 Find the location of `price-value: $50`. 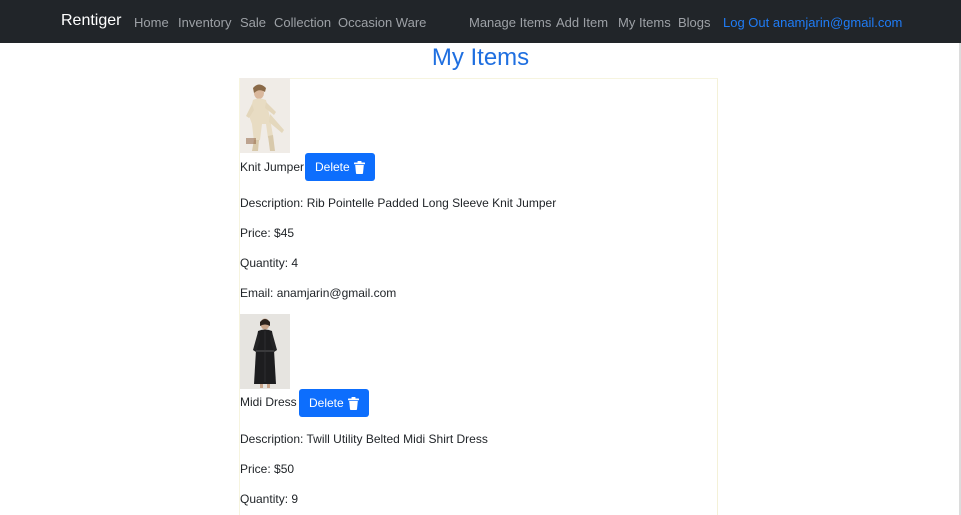

price-value: $50 is located at coordinates (284, 469).